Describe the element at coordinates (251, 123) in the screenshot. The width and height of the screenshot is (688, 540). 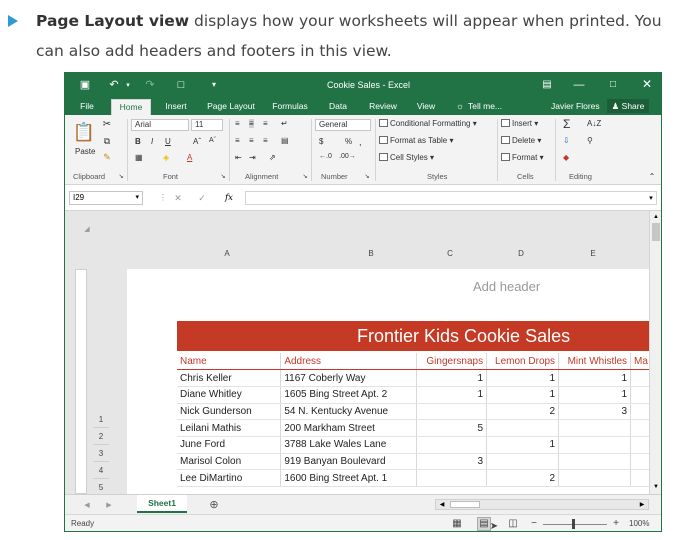
I see `align-middle-icon: ≡` at that location.